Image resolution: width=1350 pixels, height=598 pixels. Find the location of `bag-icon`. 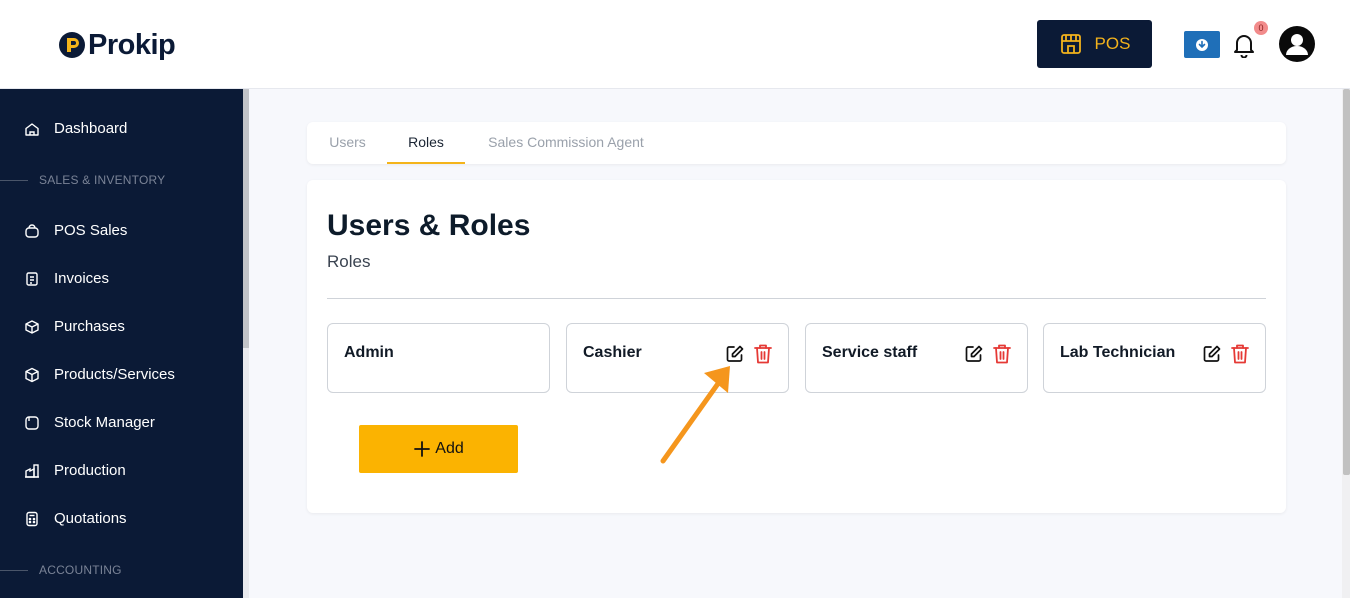

bag-icon is located at coordinates (32, 230).